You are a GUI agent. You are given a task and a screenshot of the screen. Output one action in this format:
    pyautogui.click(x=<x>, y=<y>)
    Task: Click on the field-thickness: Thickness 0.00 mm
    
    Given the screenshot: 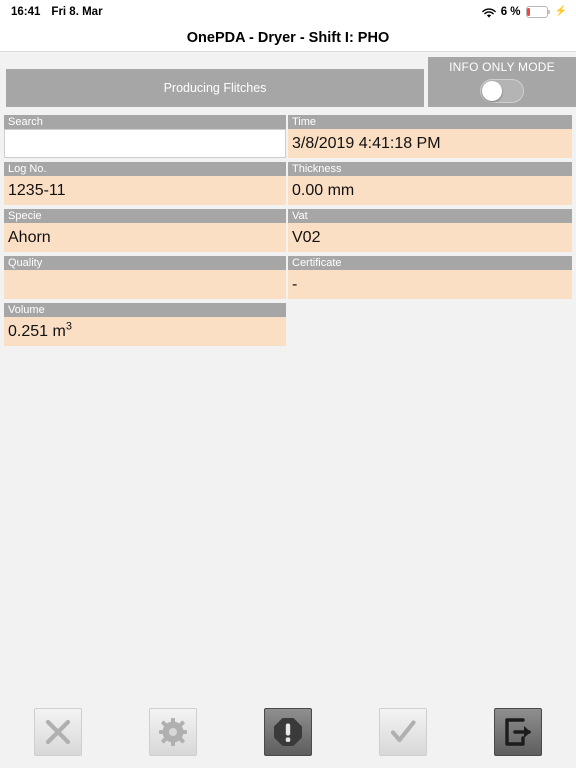 What is the action you would take?
    pyautogui.click(x=430, y=183)
    